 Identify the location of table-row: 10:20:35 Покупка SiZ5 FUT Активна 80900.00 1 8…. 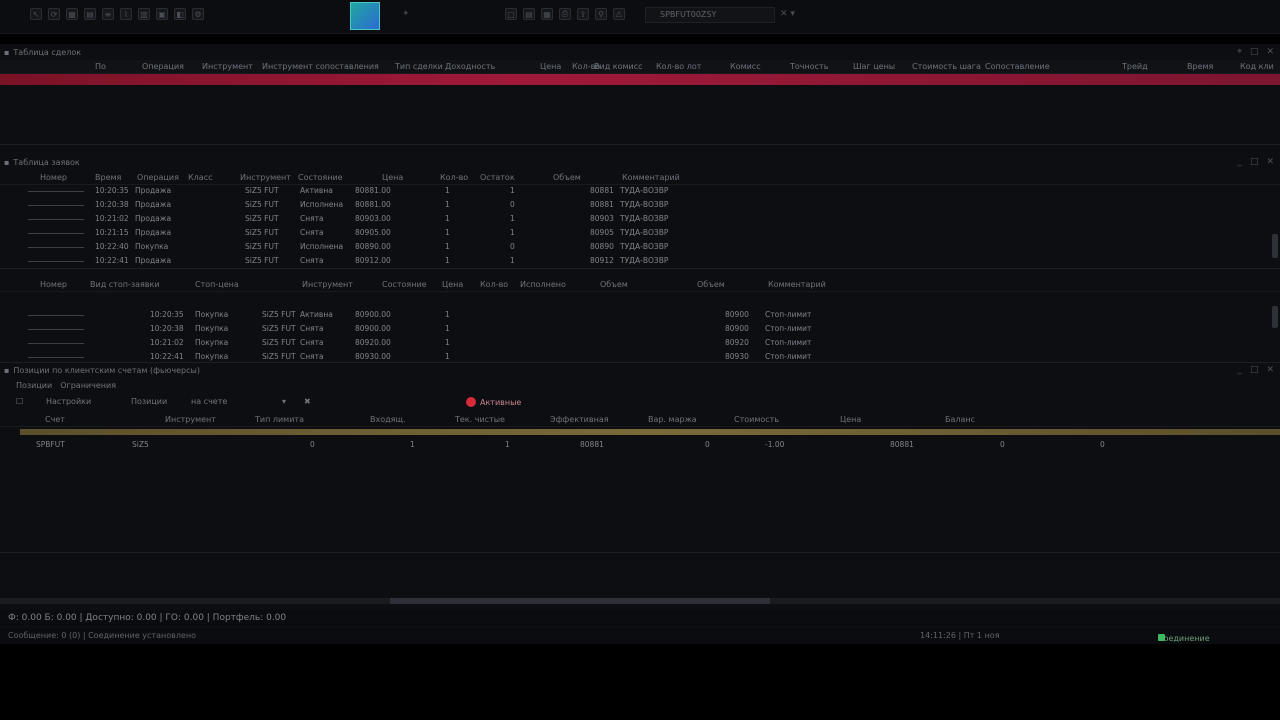
(640, 314).